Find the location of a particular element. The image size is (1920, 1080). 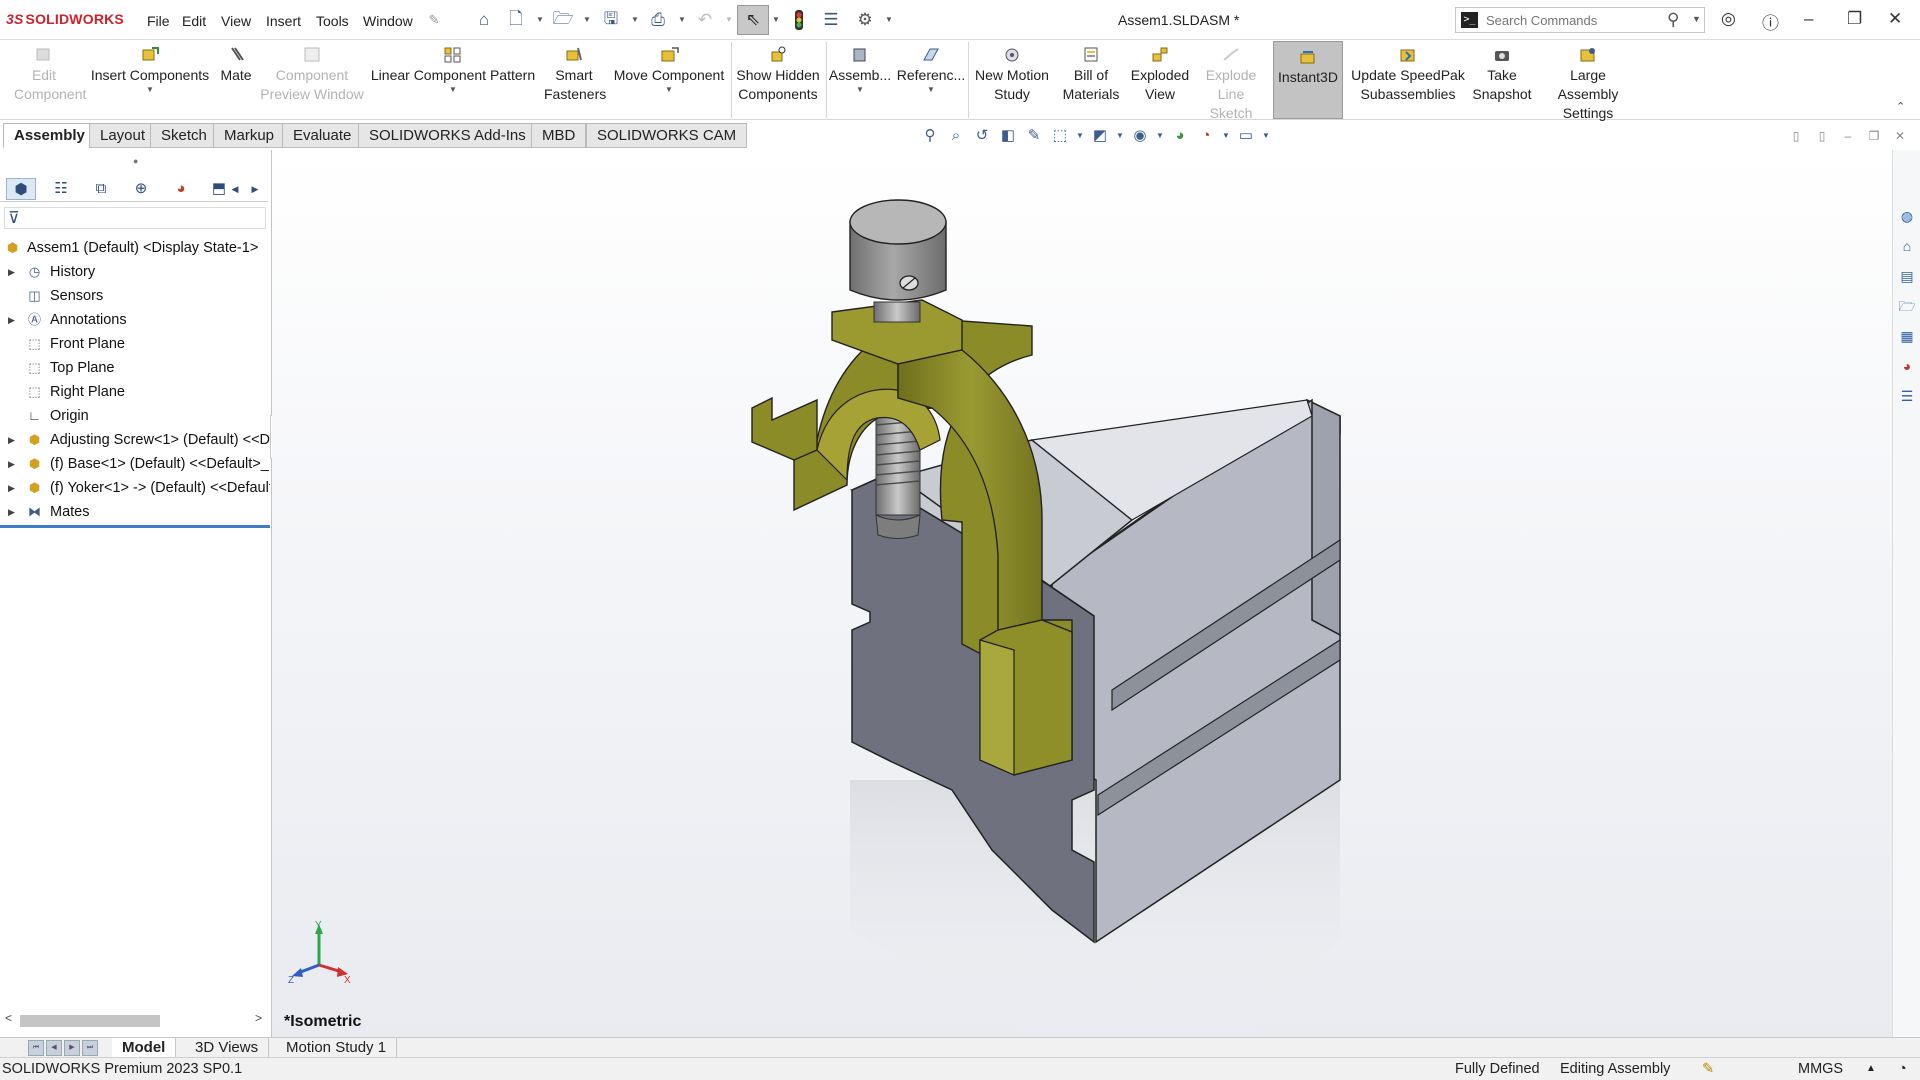

tab-mbd: MBD is located at coordinates (559, 135).